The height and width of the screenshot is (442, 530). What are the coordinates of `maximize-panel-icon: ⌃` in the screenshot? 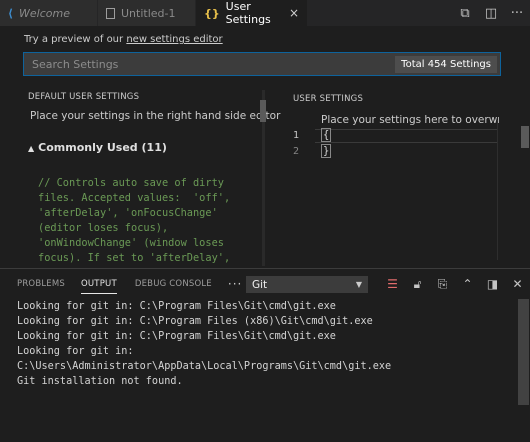 It's located at (467, 284).